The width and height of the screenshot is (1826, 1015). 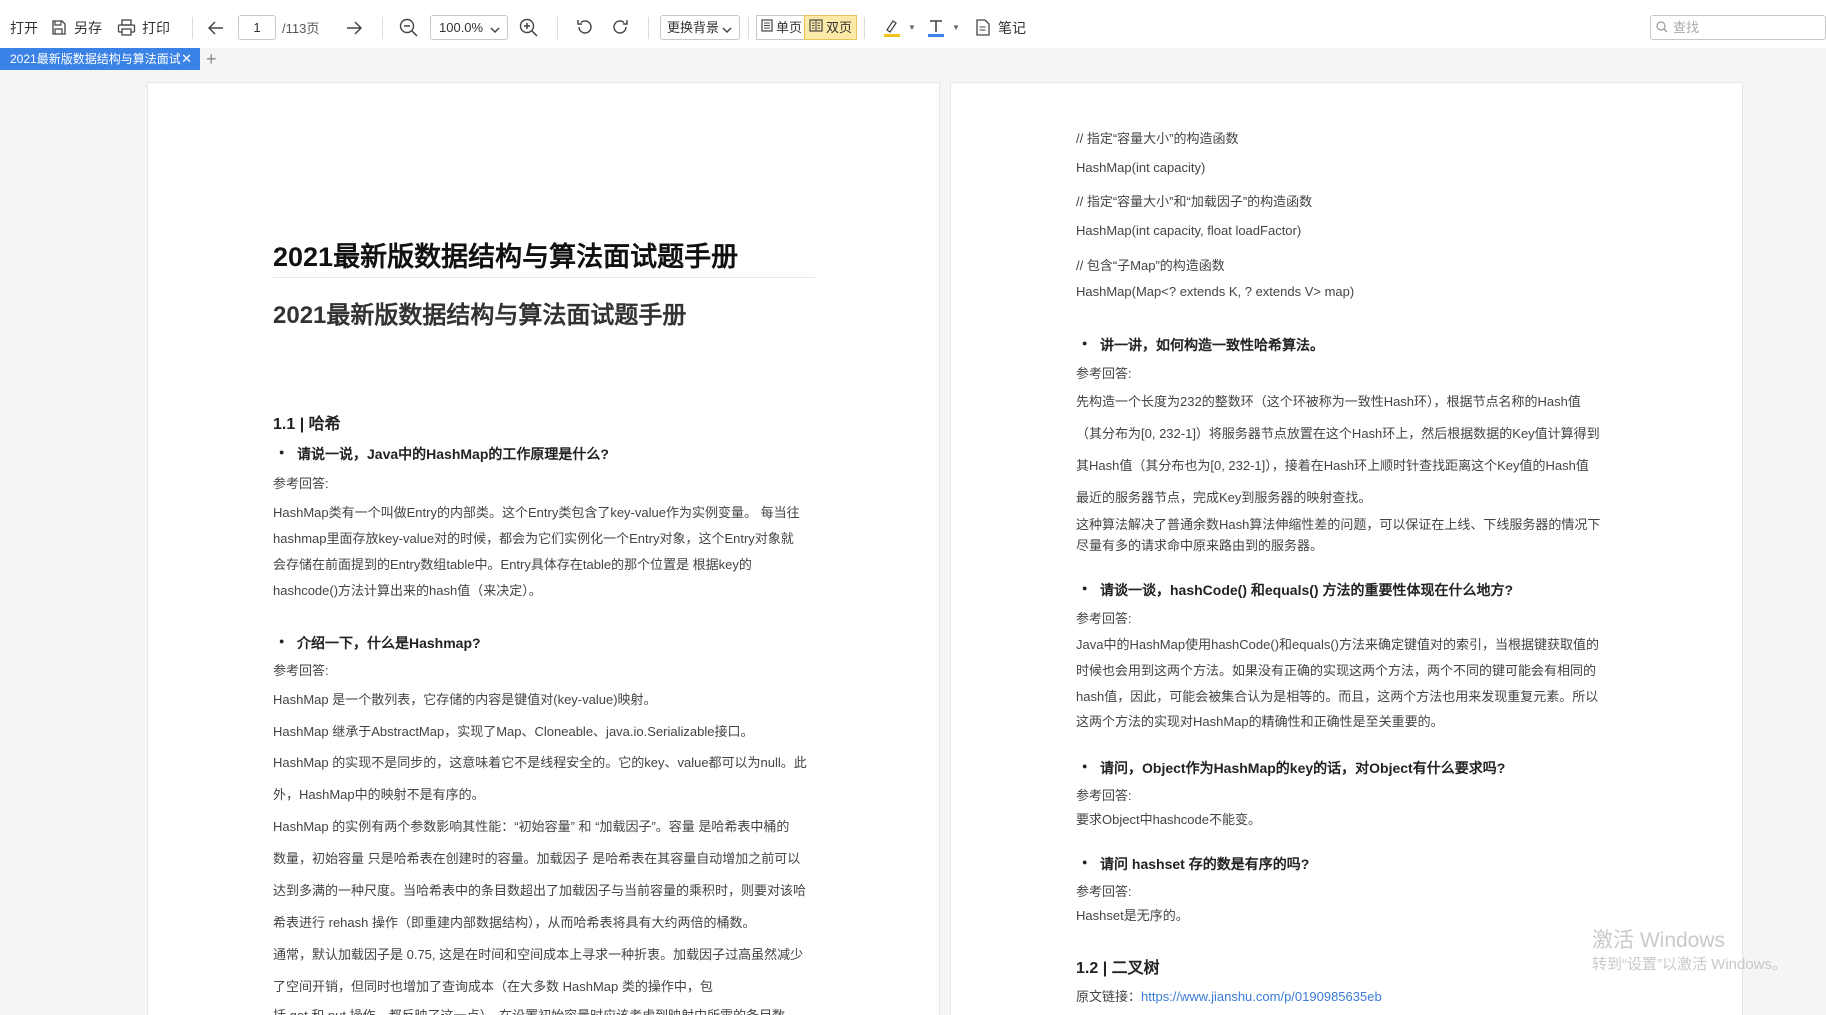 What do you see at coordinates (407, 590) in the screenshot?
I see `body-line: hashcode()方法计算出来的hash值（来决定）。` at bounding box center [407, 590].